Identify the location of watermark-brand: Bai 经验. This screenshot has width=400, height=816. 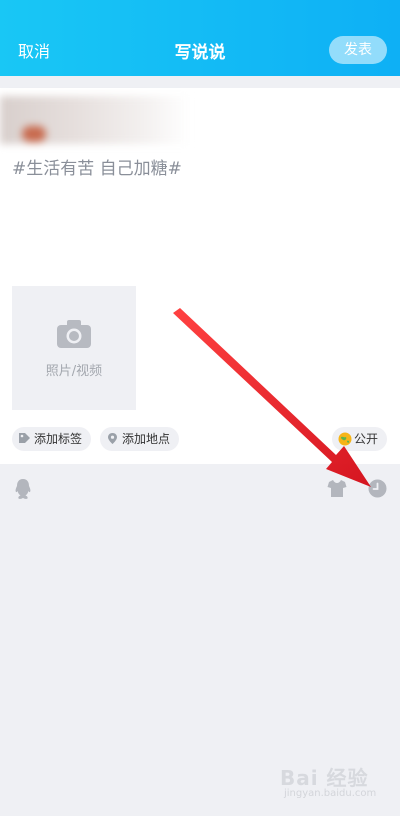
(324, 778).